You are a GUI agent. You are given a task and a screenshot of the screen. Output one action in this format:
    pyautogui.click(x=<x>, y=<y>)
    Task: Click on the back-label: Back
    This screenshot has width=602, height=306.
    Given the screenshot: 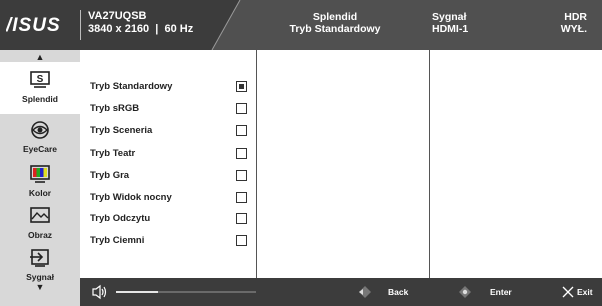 What is the action you would take?
    pyautogui.click(x=398, y=292)
    